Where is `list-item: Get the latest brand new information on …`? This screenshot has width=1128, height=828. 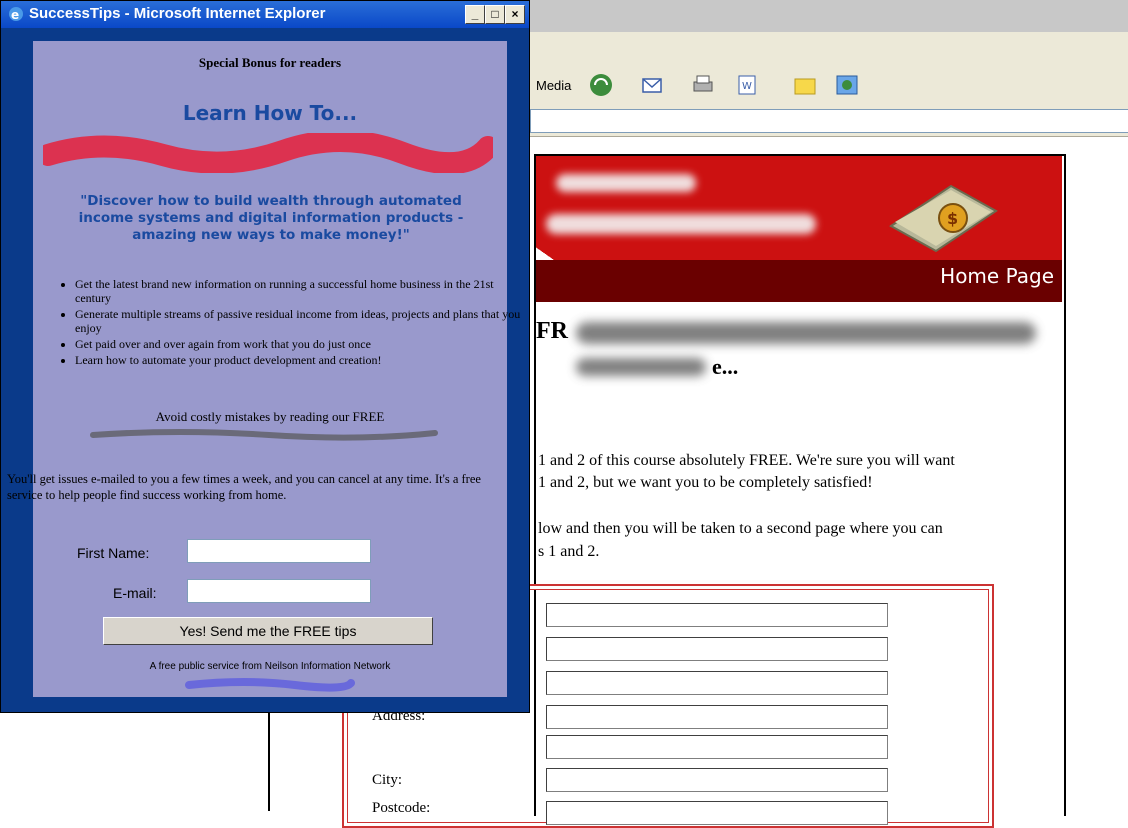 list-item: Get the latest brand new information on … is located at coordinates (300, 291).